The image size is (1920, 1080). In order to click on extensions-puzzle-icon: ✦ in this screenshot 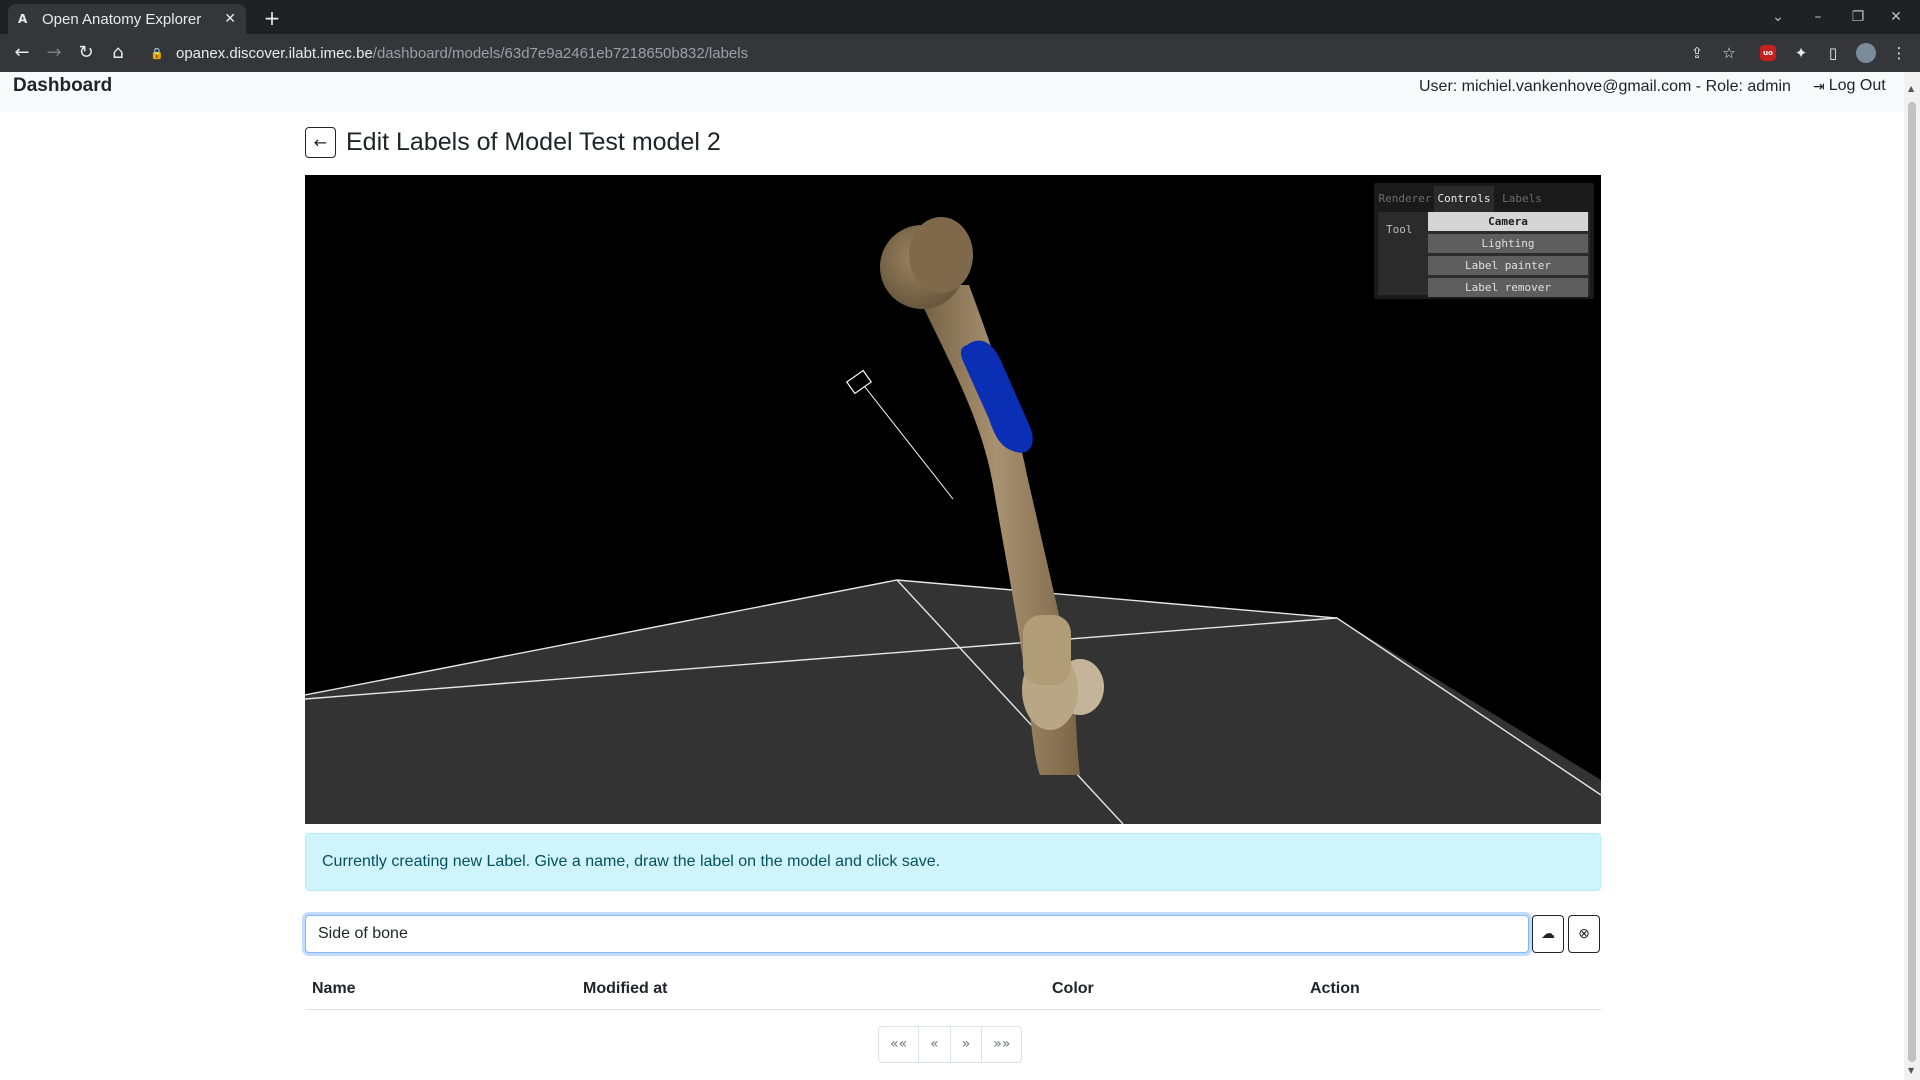, I will do `click(1801, 53)`.